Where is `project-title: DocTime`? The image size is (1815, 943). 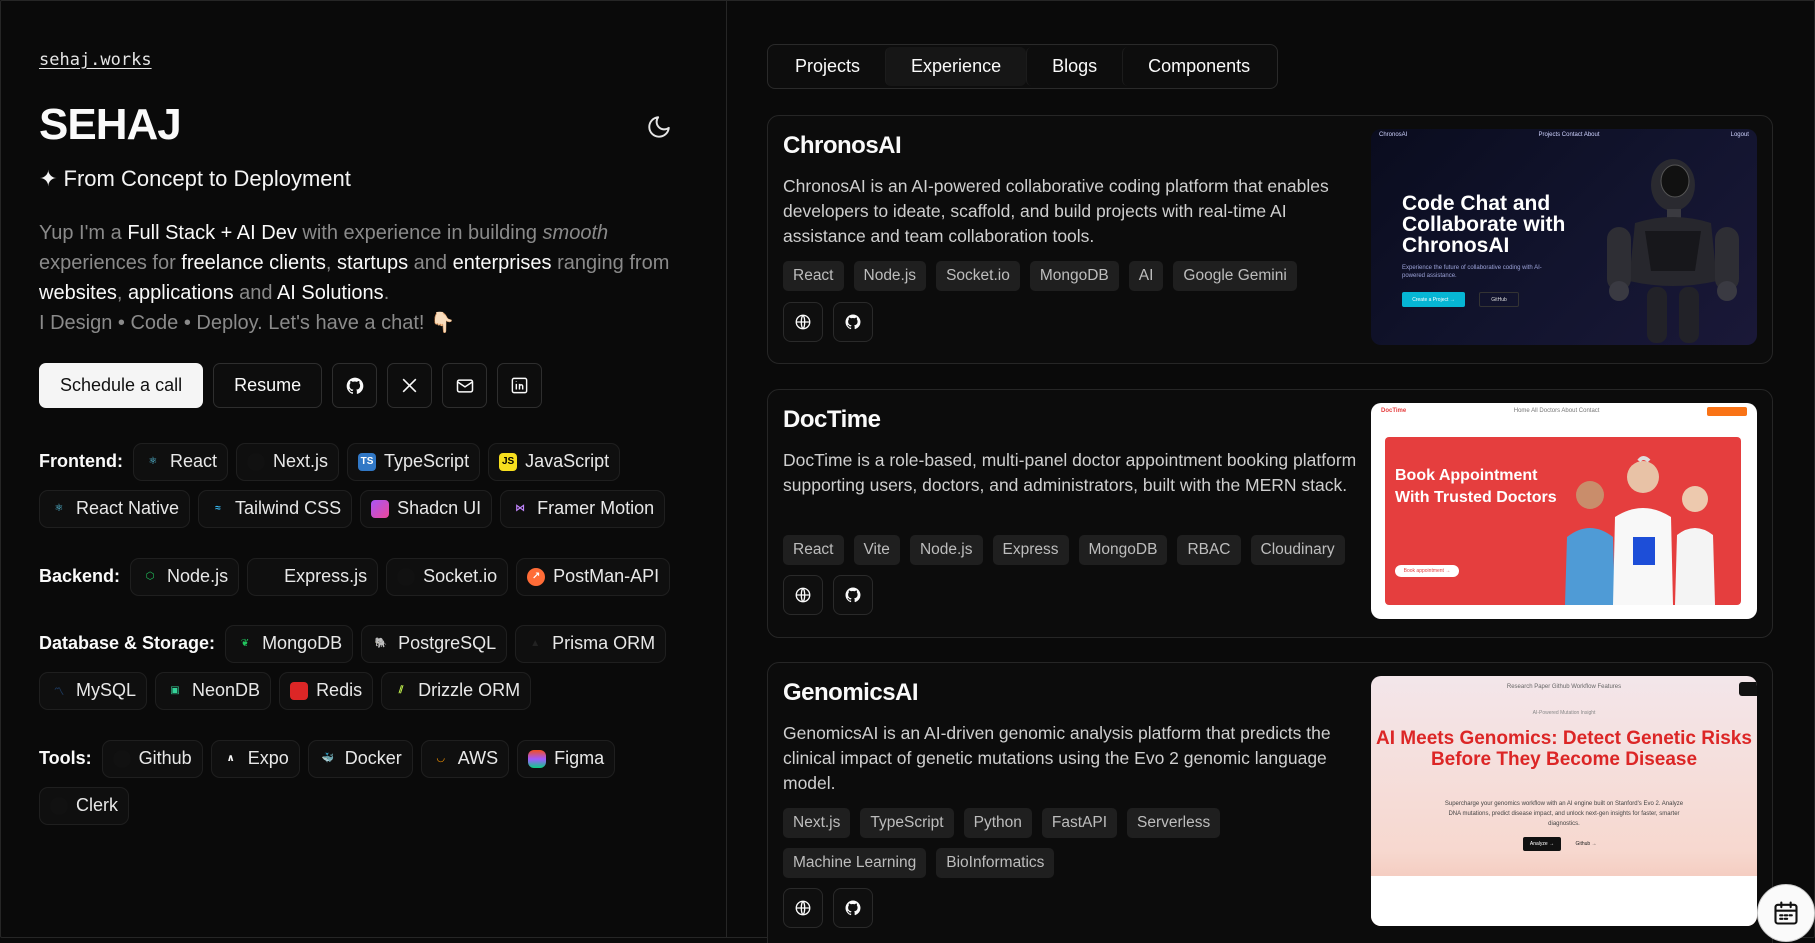 project-title: DocTime is located at coordinates (832, 419).